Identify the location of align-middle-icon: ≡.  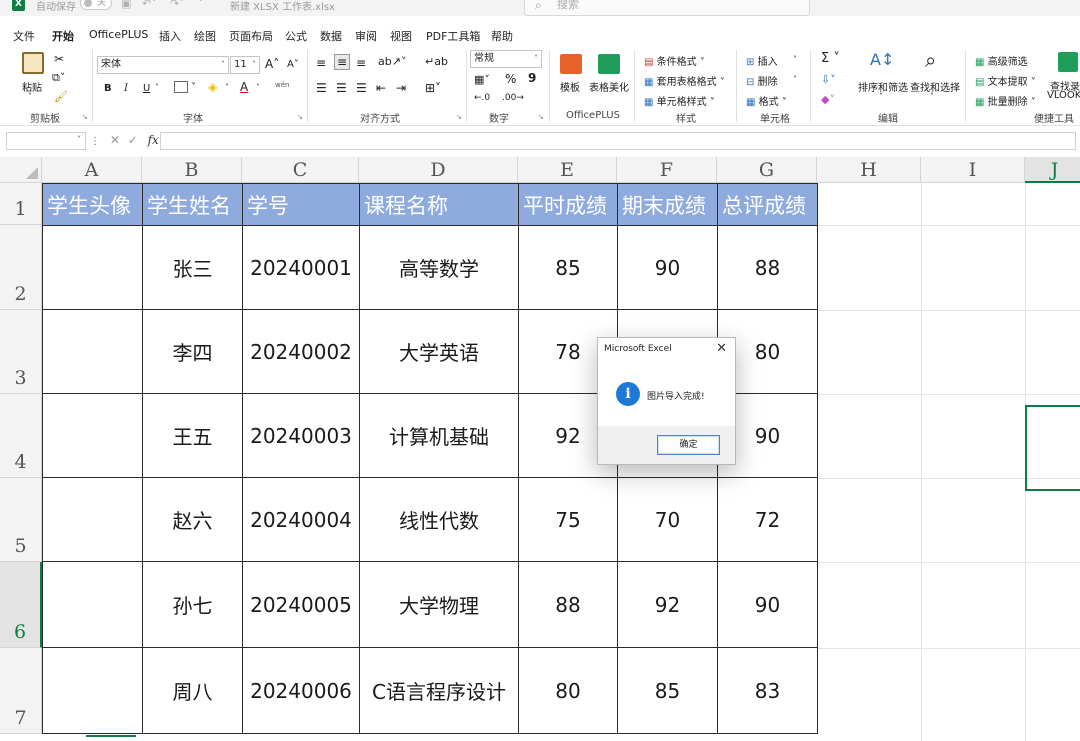
(342, 62).